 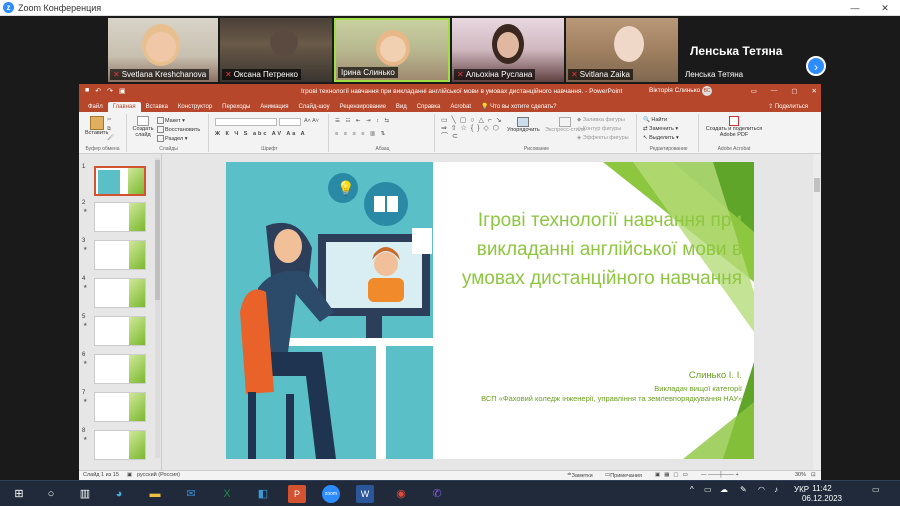 What do you see at coordinates (51, 494) in the screenshot?
I see `search-icon: ○` at bounding box center [51, 494].